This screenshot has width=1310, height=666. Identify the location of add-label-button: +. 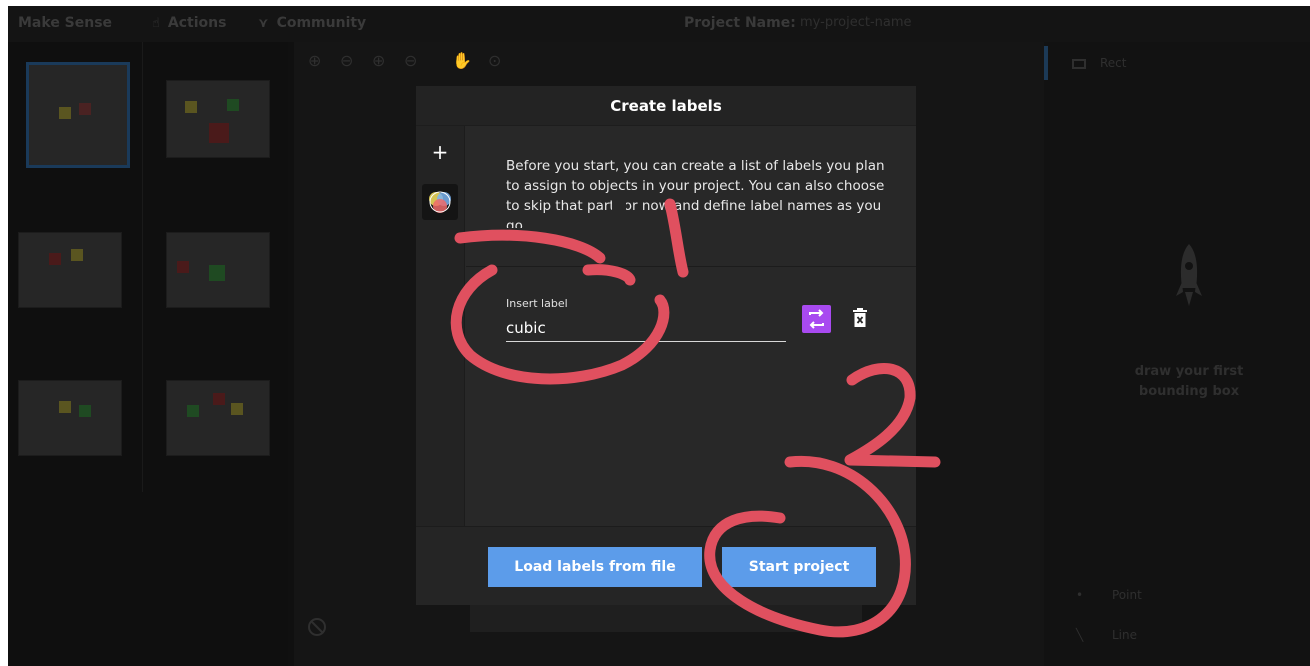
(440, 153).